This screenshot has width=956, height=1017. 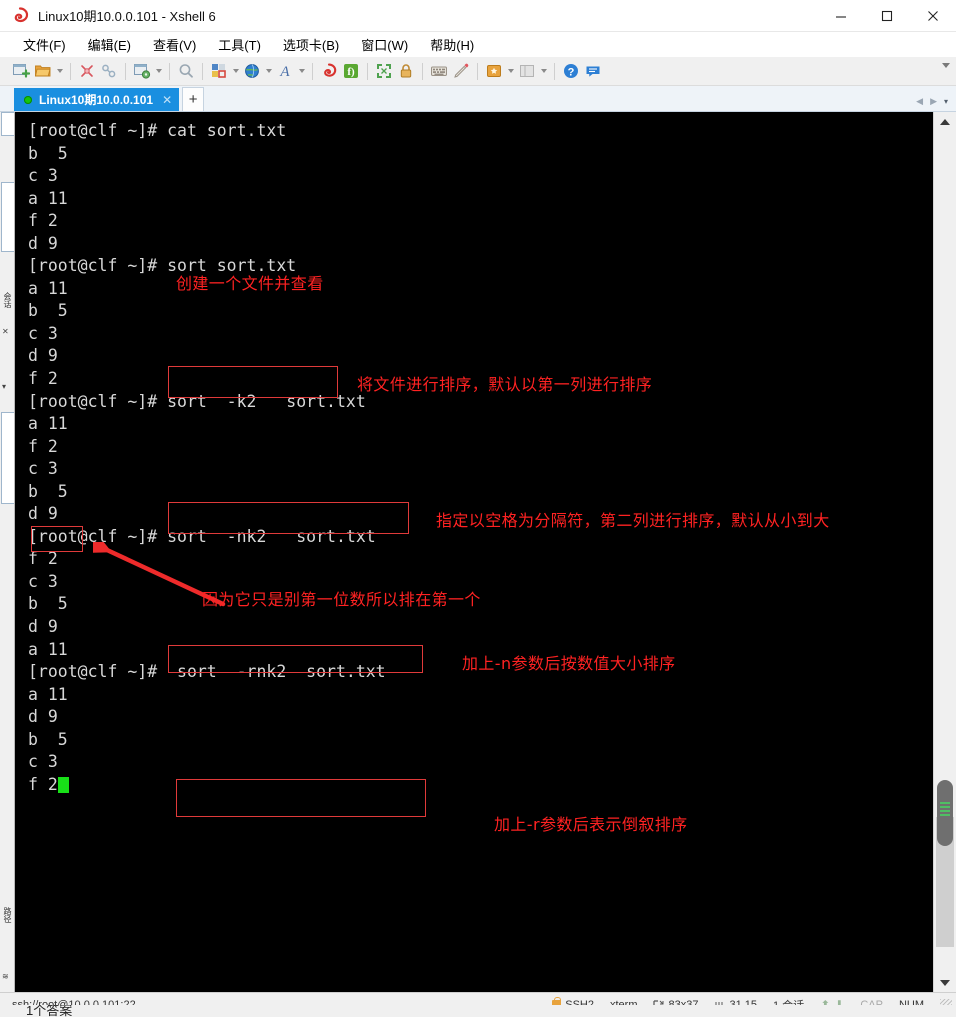 I want to click on tab-next-icon: ▶, so click(x=933, y=101).